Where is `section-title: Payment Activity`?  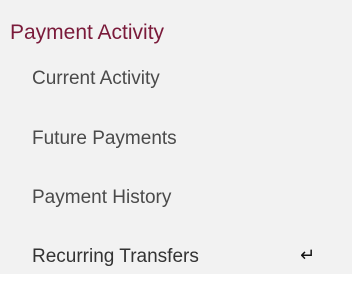
section-title: Payment Activity is located at coordinates (87, 32).